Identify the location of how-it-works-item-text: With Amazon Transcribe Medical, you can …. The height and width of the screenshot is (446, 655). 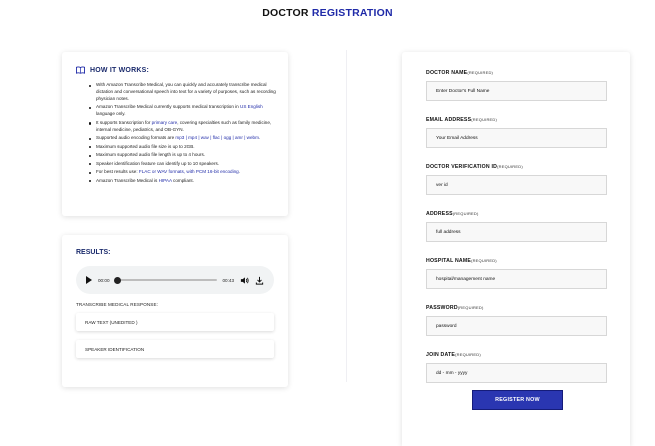
(186, 91).